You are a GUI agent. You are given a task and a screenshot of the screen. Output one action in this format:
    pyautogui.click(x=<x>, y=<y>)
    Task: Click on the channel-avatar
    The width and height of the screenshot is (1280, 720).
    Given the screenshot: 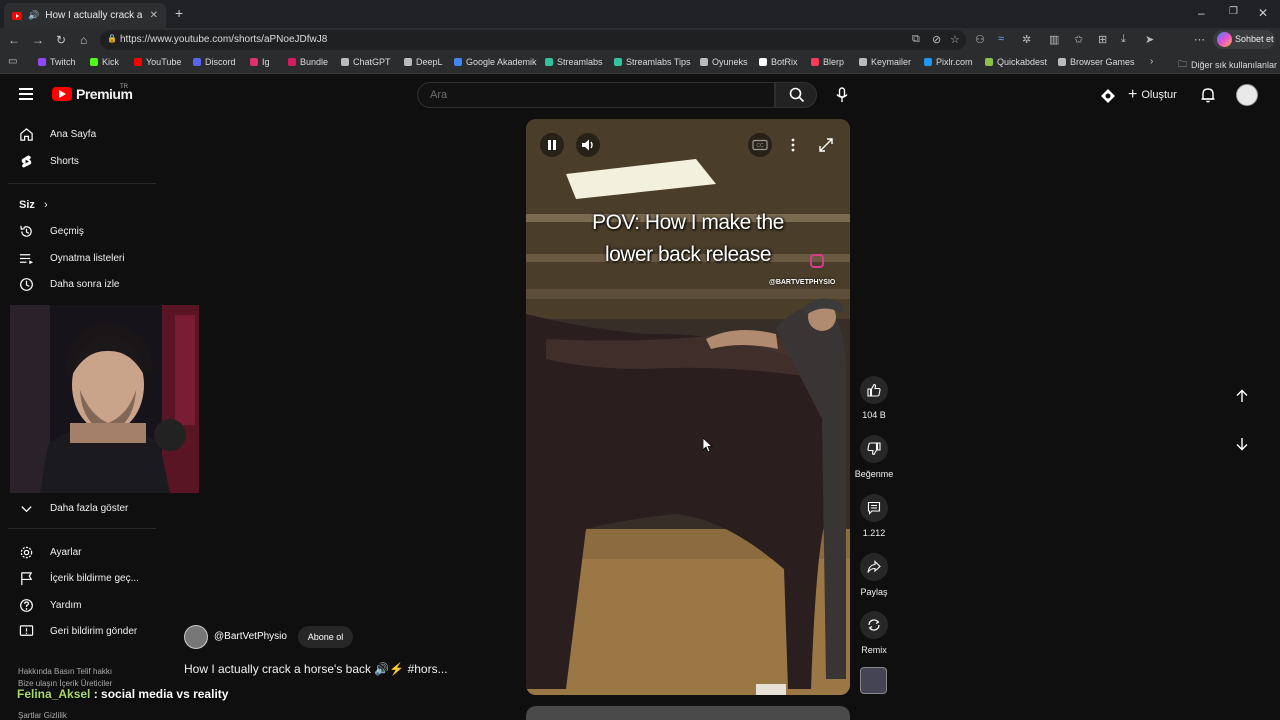 What is the action you would take?
    pyautogui.click(x=196, y=637)
    